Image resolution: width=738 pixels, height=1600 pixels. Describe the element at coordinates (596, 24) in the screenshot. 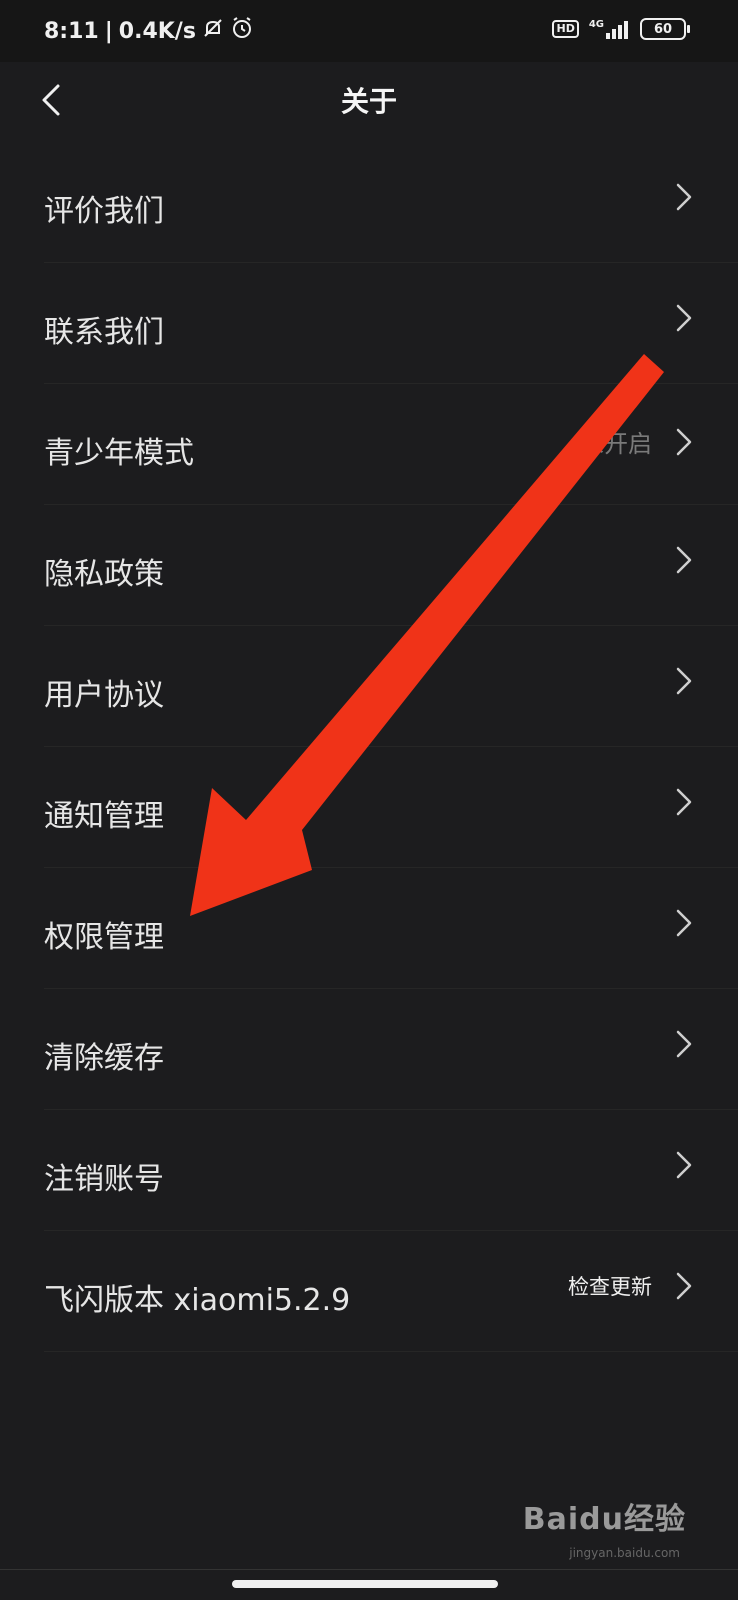

I see `signal-label: 4G` at that location.